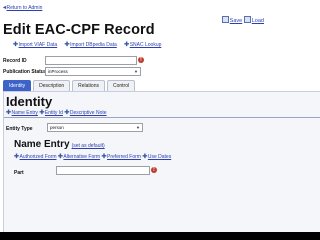 Image resolution: width=320 pixels, height=240 pixels. I want to click on load-label: Load, so click(258, 21).